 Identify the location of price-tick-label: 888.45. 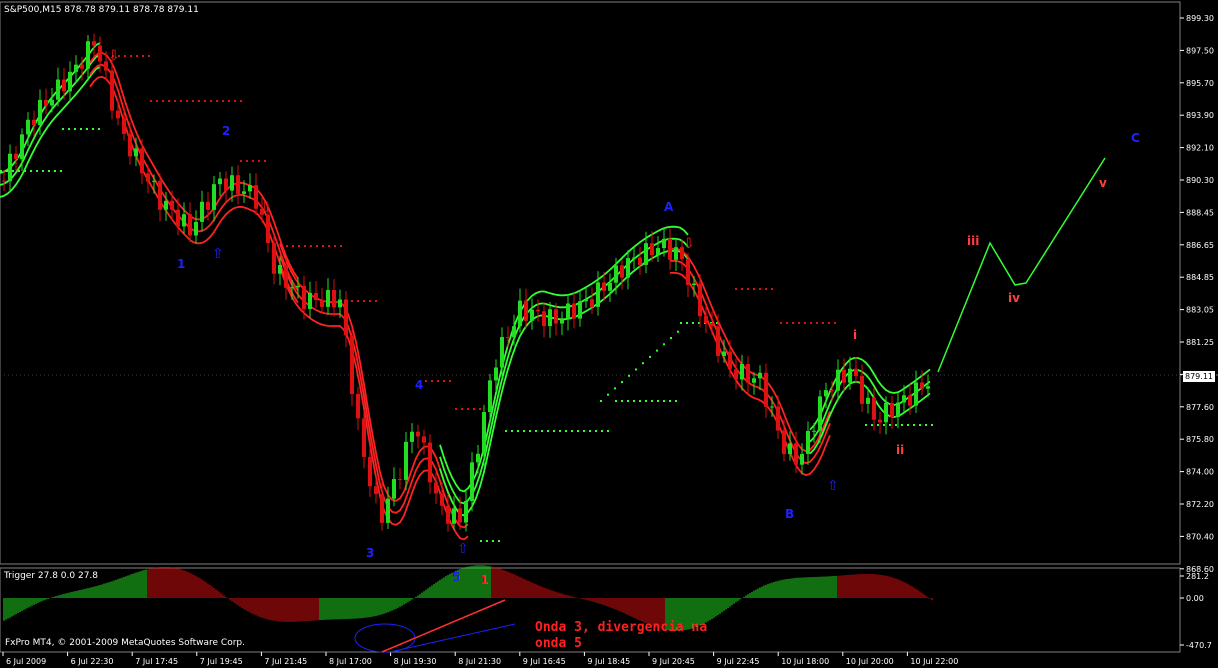
(1200, 212).